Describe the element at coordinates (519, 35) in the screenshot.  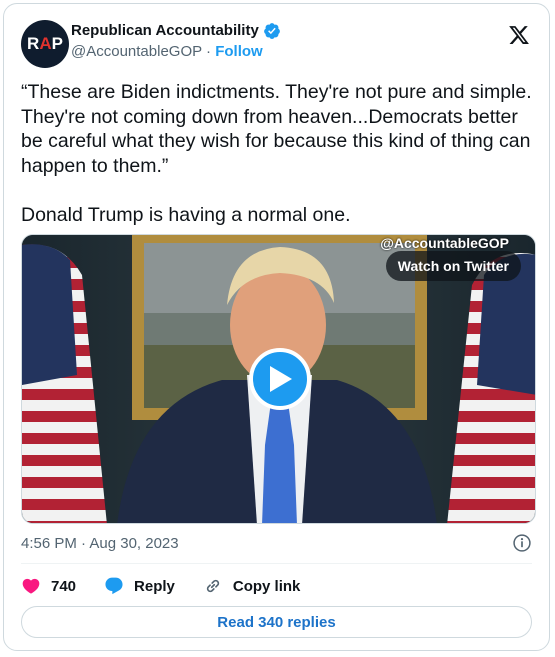
I see `x-logo-icon` at that location.